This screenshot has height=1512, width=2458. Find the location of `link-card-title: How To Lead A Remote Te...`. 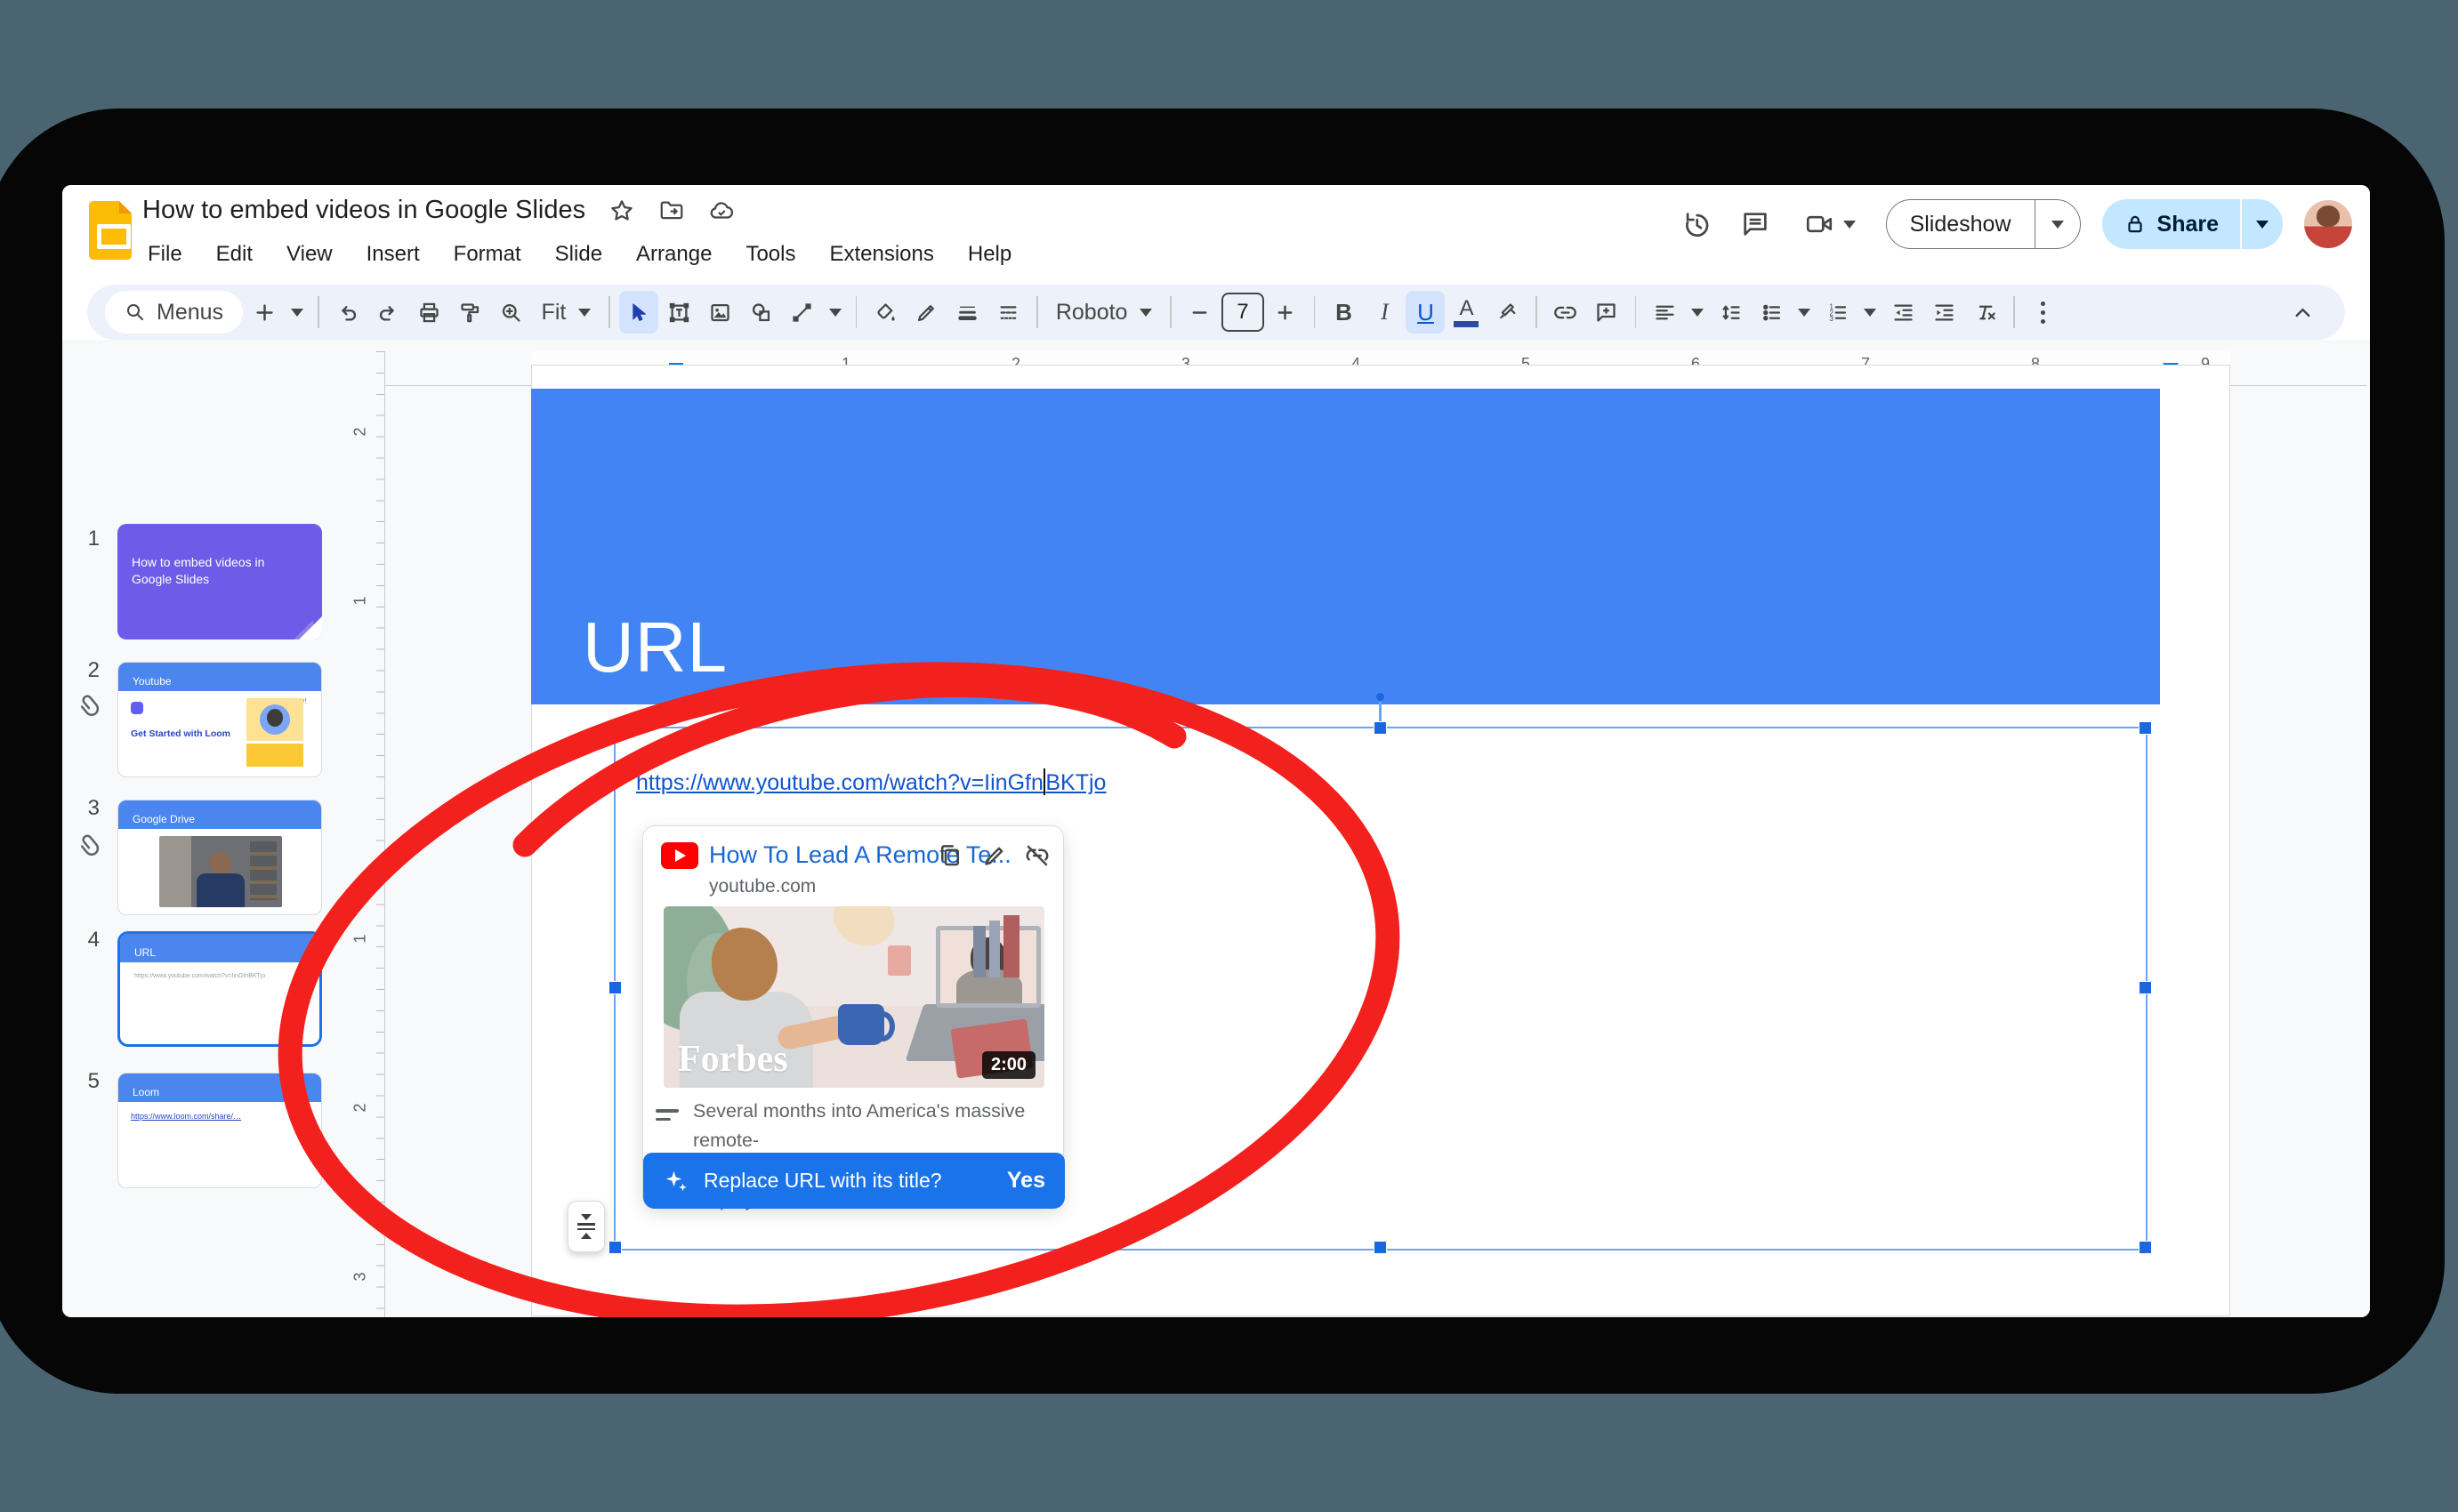

link-card-title: How To Lead A Remote Te... is located at coordinates (860, 855).